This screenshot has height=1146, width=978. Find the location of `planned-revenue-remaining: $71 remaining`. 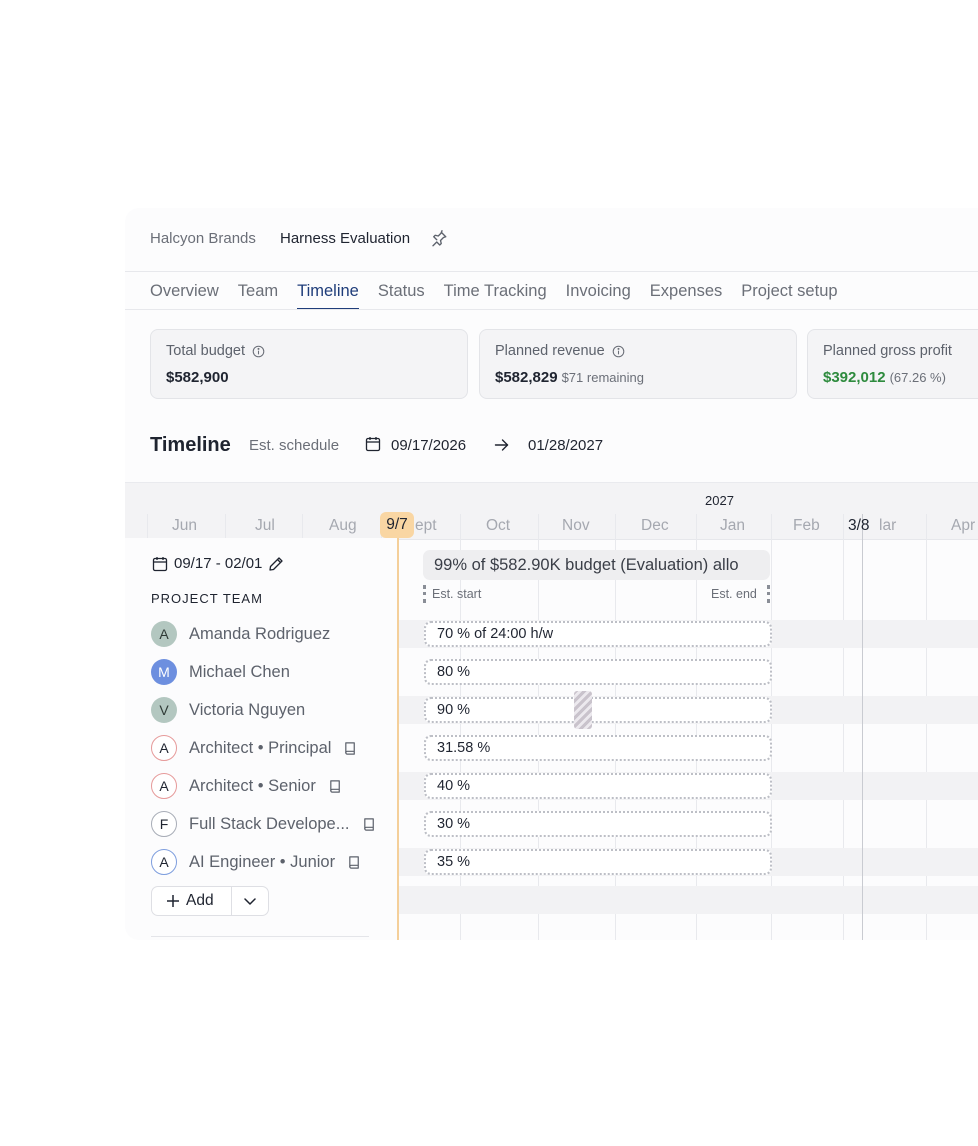

planned-revenue-remaining: $71 remaining is located at coordinates (602, 377).